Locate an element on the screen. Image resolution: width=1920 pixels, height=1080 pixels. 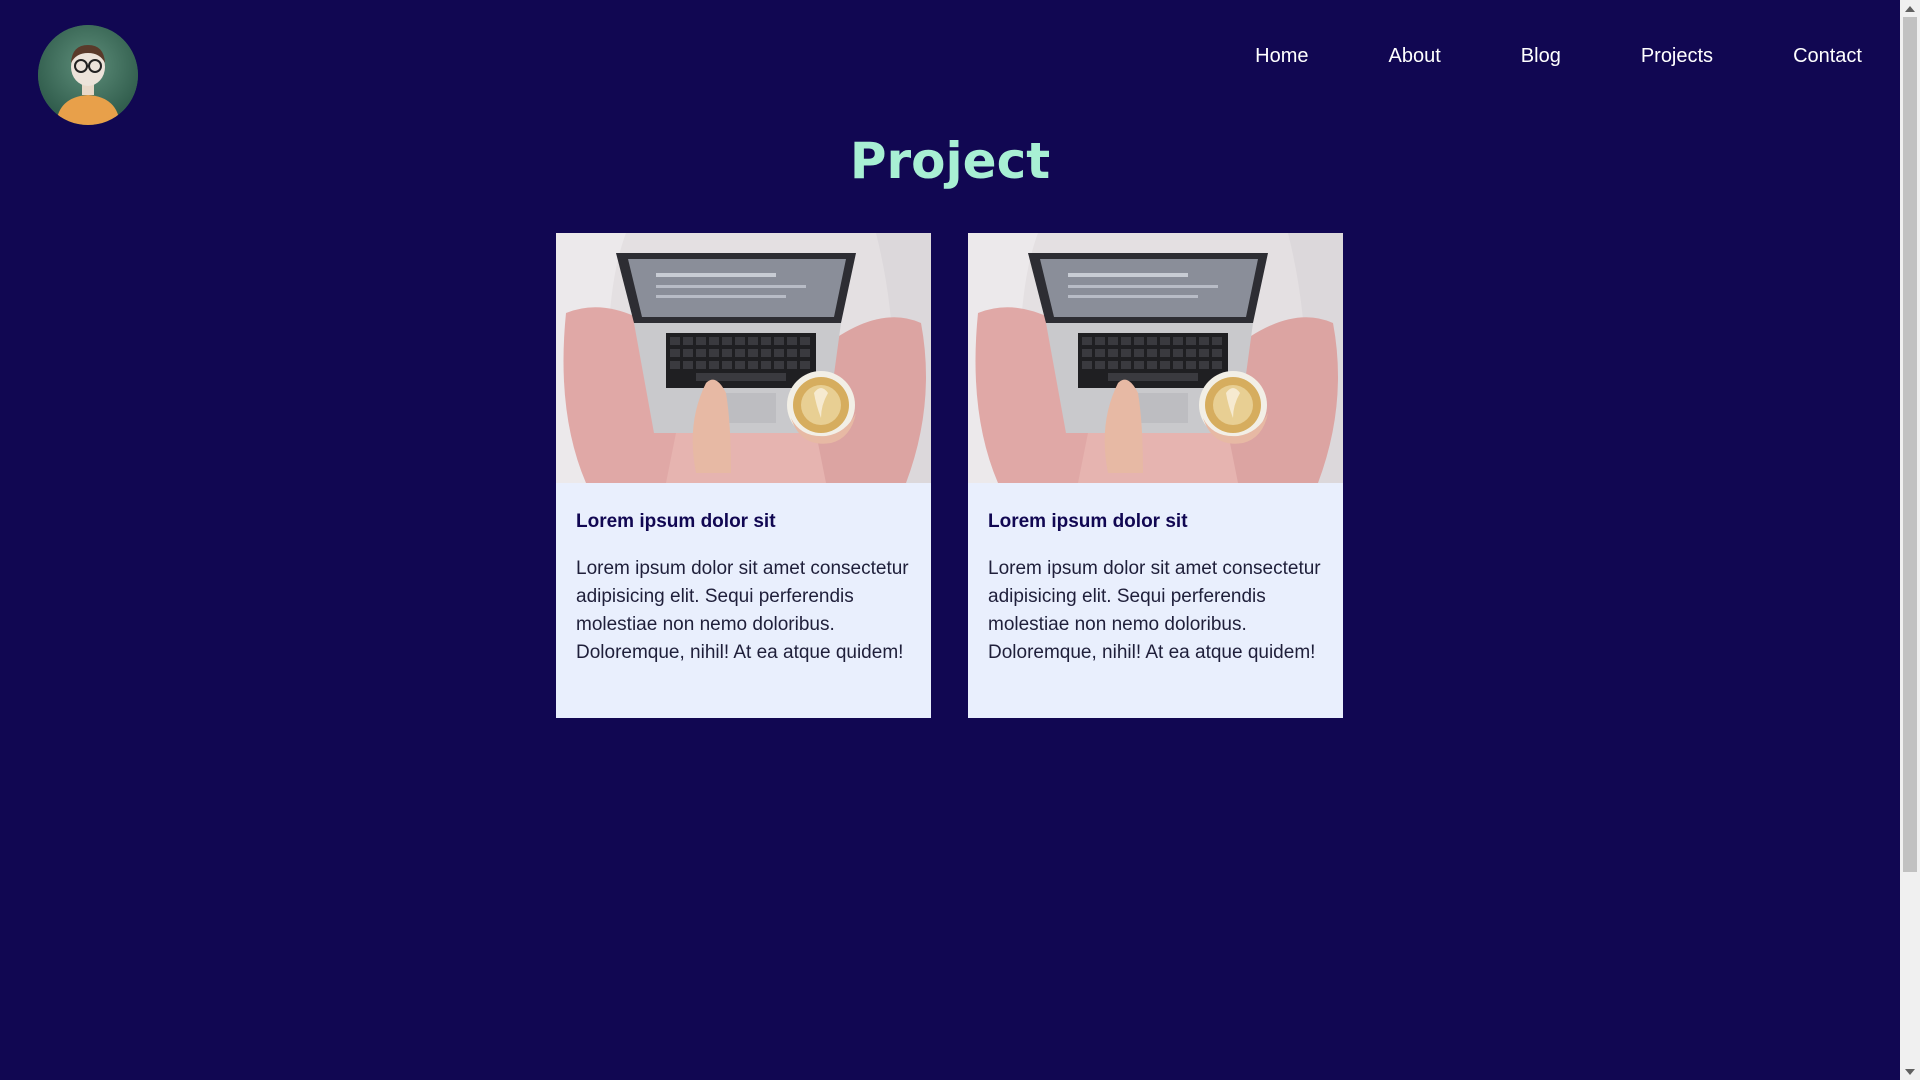
avatar-logo is located at coordinates (88, 75).